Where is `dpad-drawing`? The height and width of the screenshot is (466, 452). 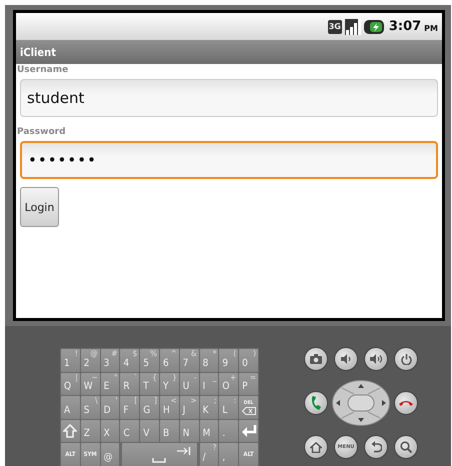 dpad-drawing is located at coordinates (361, 403).